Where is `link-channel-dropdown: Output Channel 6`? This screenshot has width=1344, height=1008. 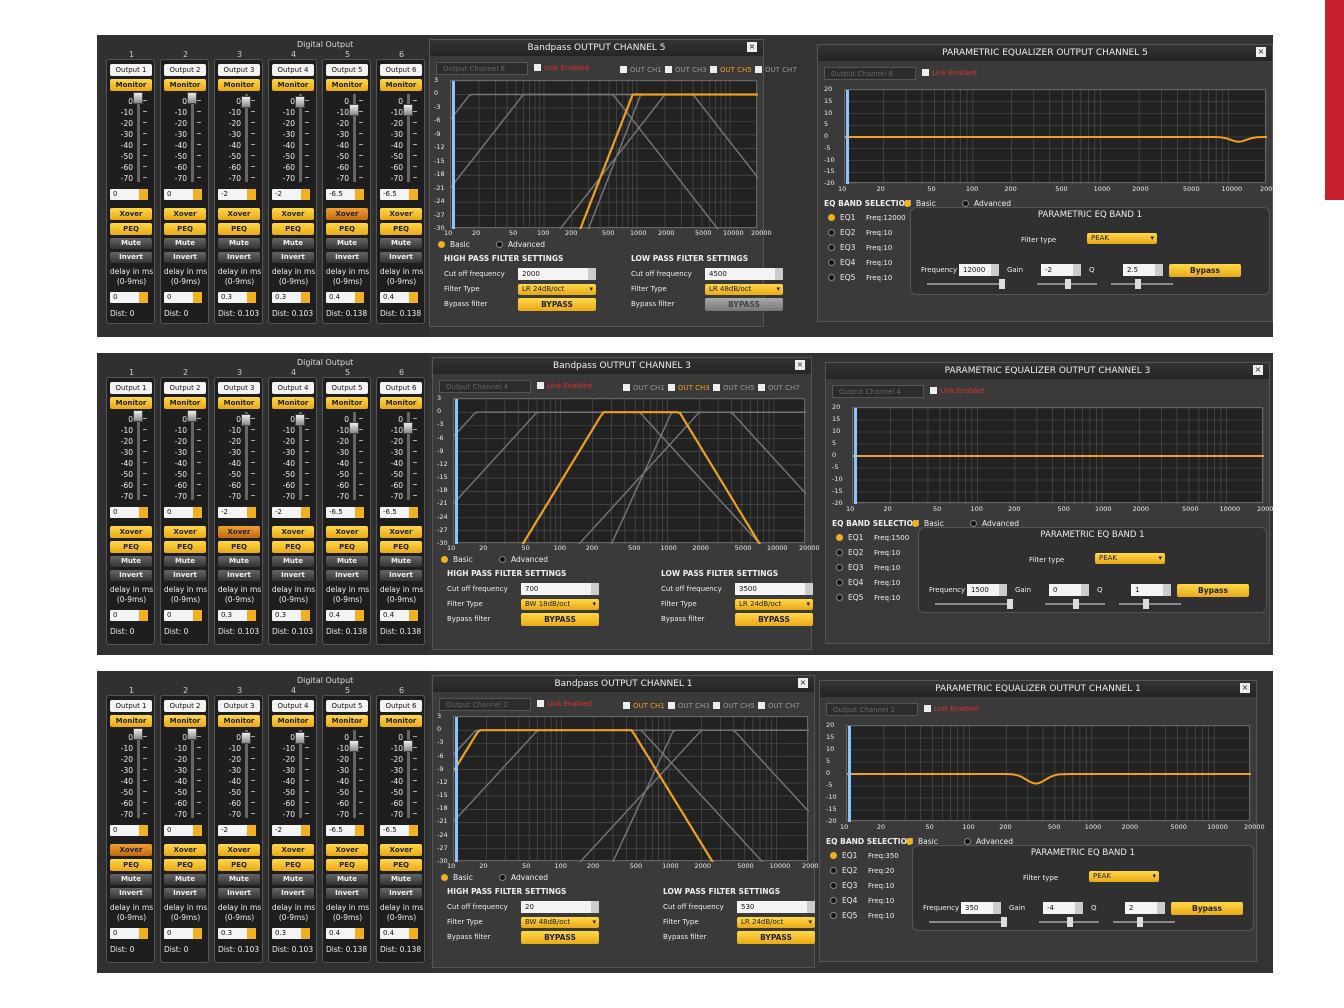 link-channel-dropdown: Output Channel 6 is located at coordinates (482, 68).